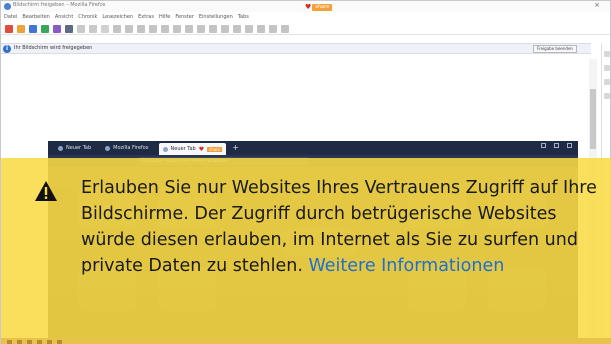  I want to click on maximize-icon, so click(556, 145).